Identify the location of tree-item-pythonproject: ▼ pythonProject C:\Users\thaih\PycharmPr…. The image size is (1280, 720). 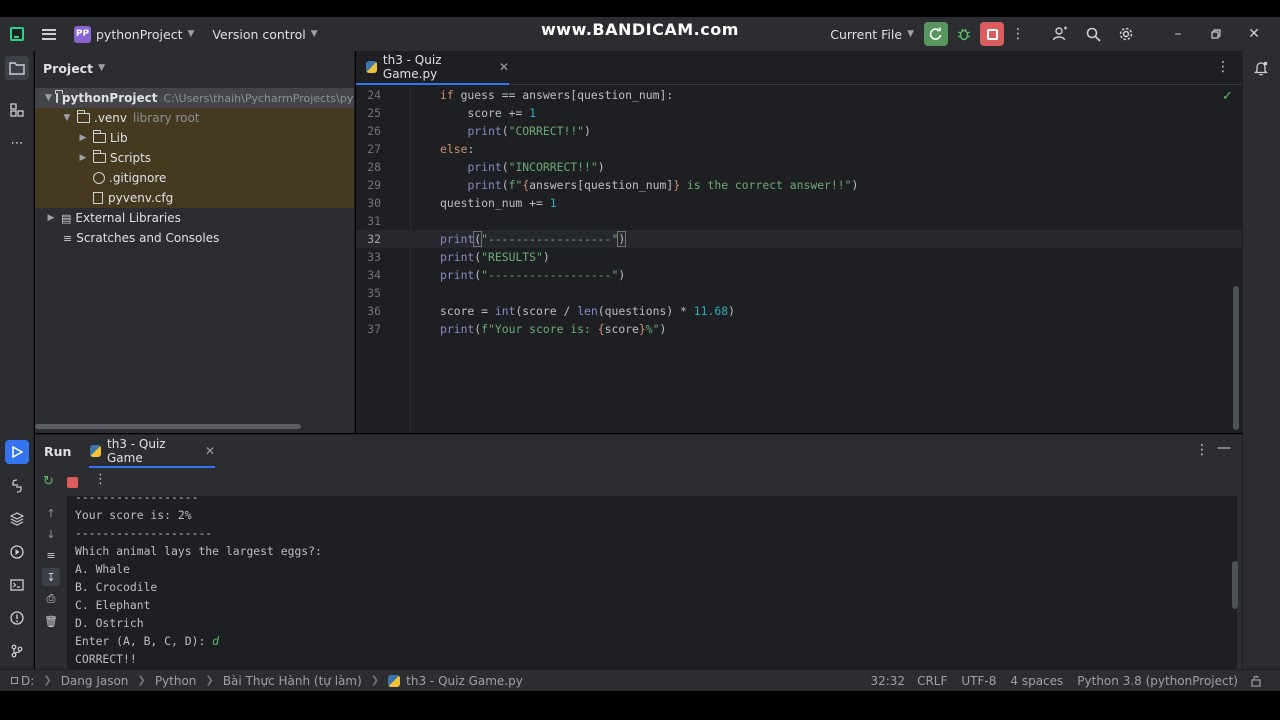
(195, 98).